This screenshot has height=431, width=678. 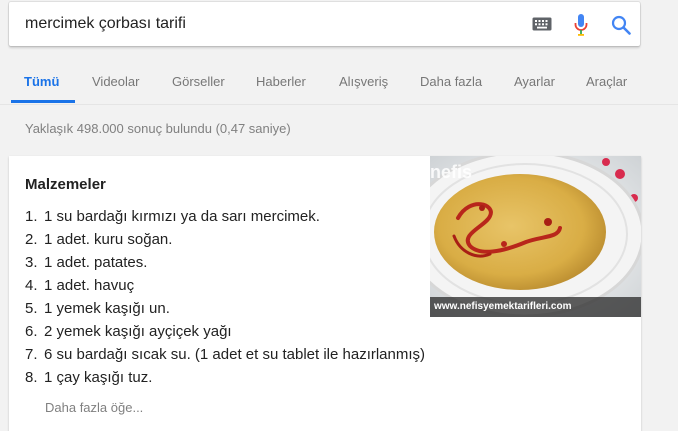 I want to click on item-number: 1., so click(x=31, y=216).